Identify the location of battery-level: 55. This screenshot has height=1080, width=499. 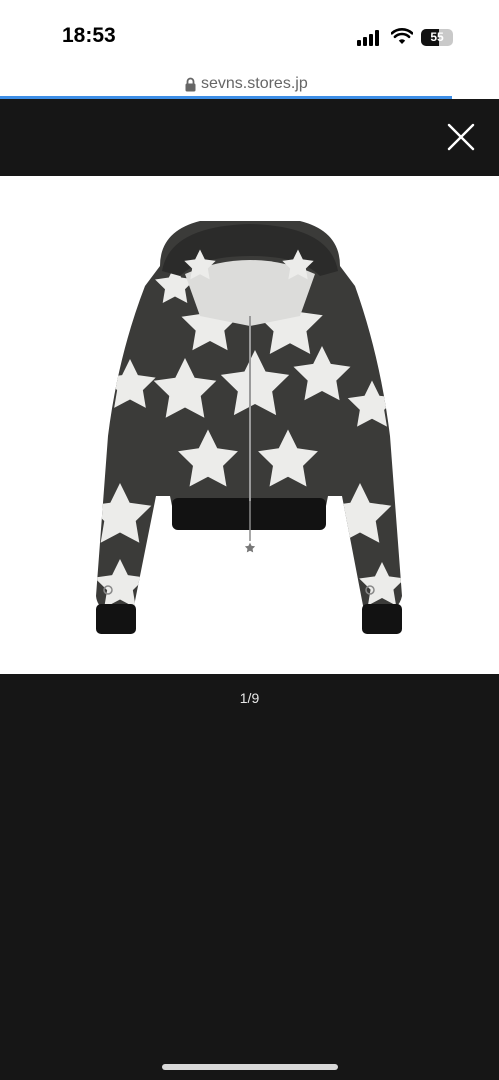
(437, 37).